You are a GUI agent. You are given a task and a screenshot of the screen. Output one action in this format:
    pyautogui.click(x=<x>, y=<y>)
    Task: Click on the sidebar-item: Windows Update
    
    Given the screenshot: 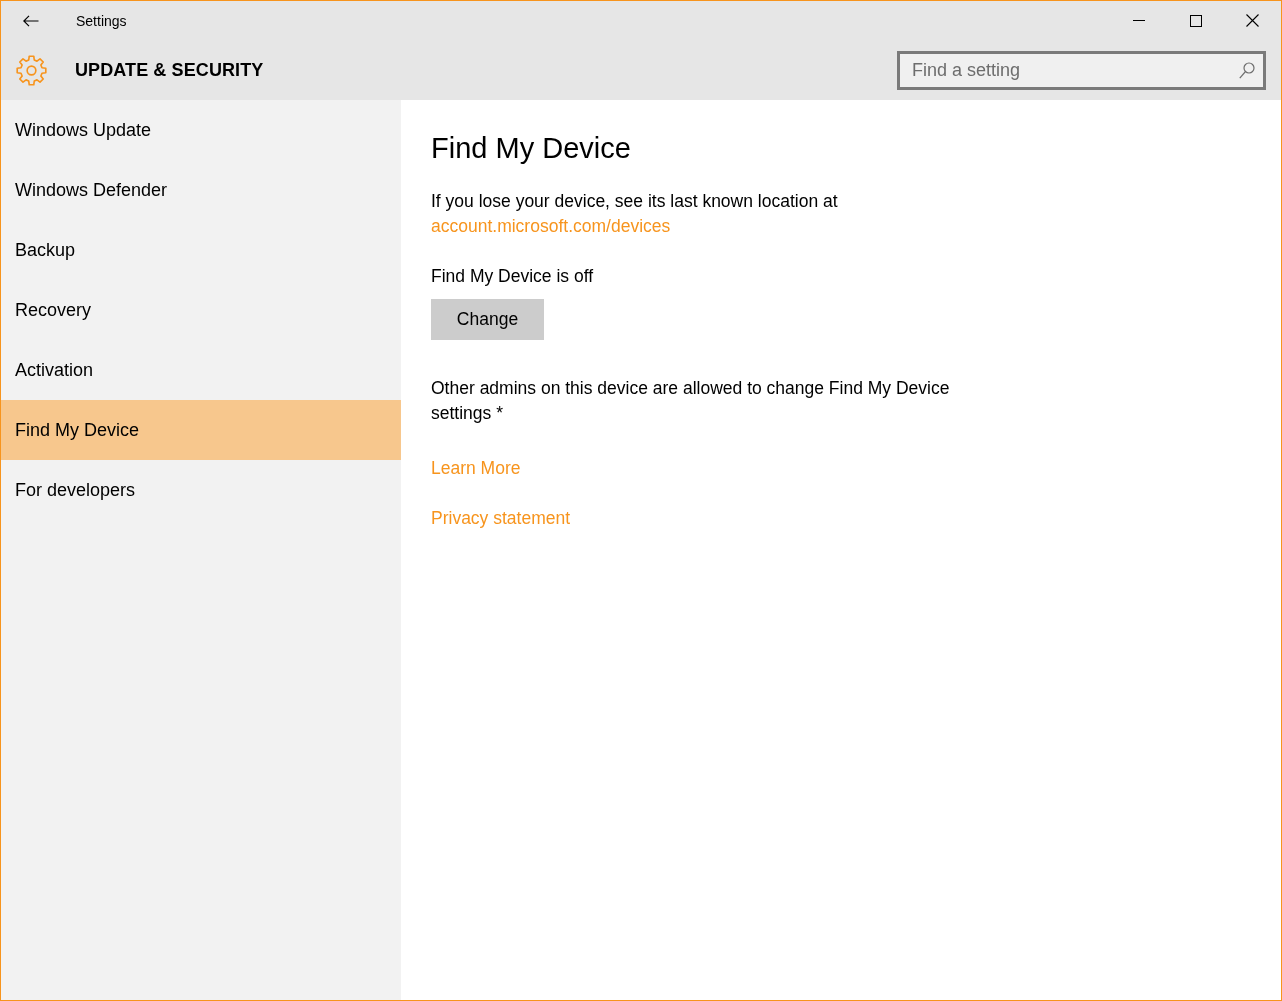 What is the action you would take?
    pyautogui.click(x=201, y=130)
    